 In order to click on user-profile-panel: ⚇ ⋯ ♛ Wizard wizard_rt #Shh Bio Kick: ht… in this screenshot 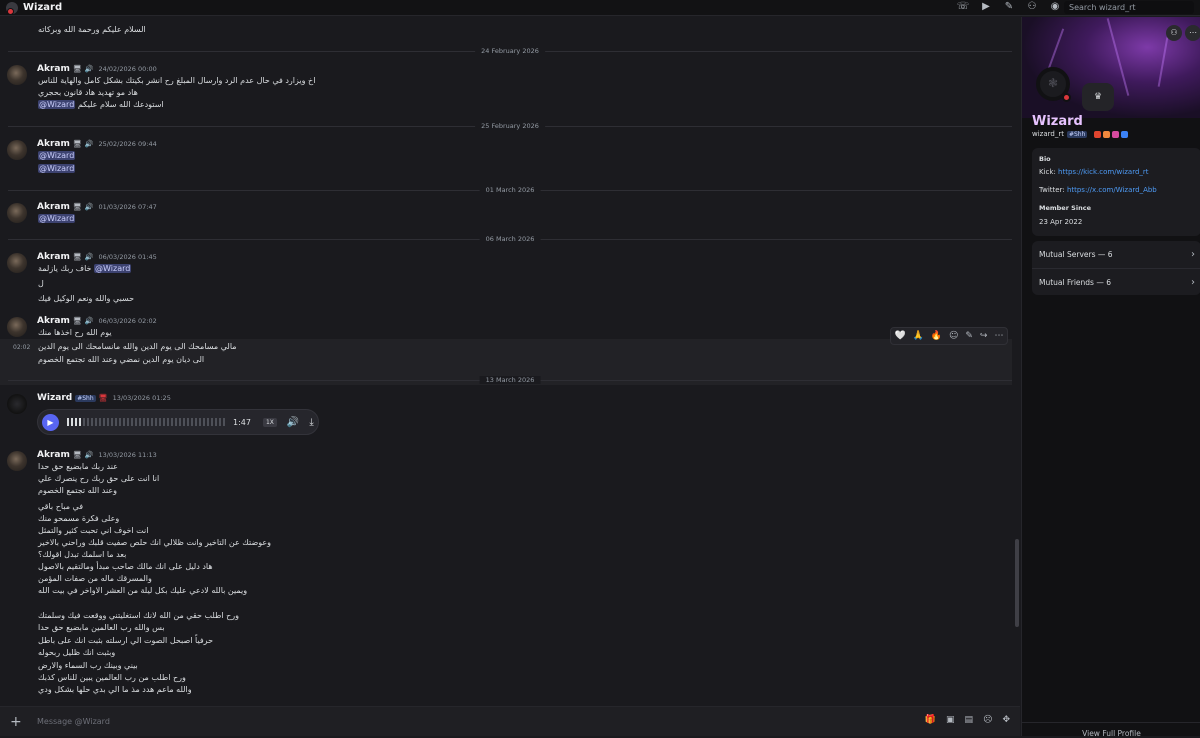, I will do `click(1110, 377)`.